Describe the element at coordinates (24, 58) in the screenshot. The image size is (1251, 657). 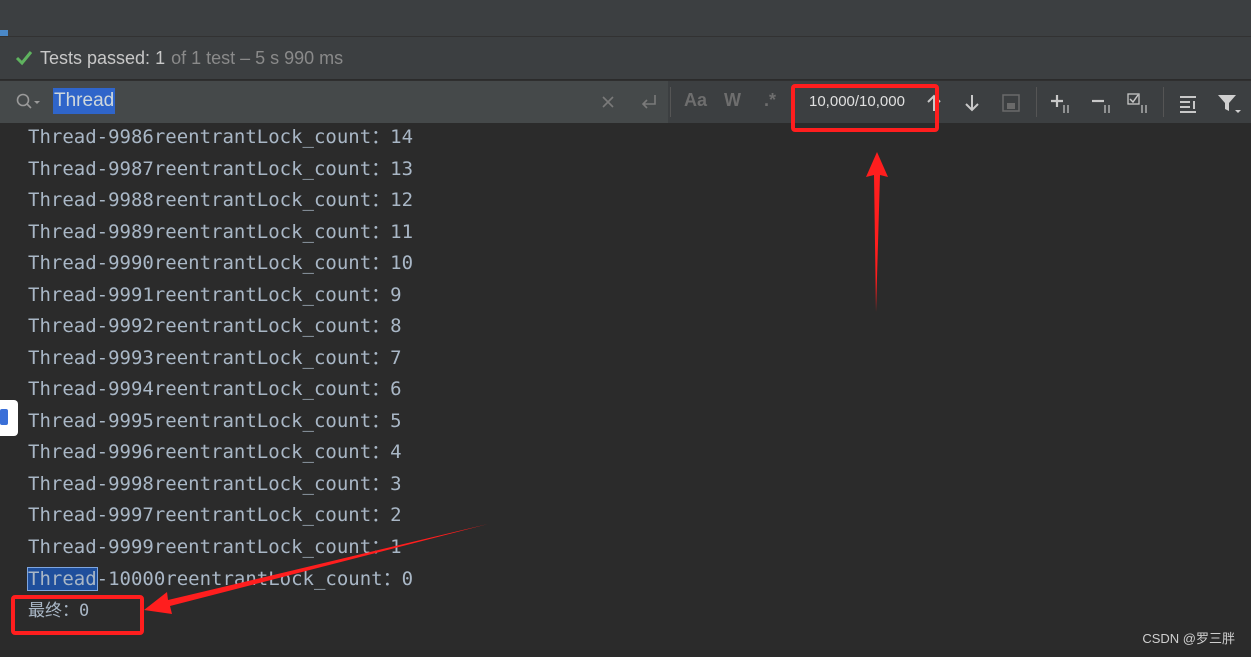
I see `check-icon` at that location.